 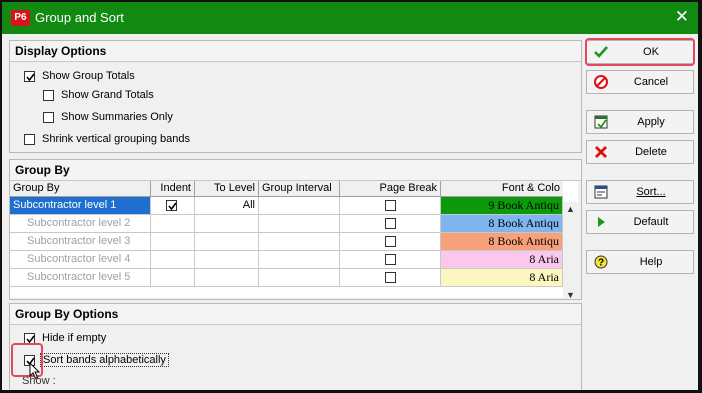 I want to click on hide-if-empty-label: Hide if empty, so click(x=74, y=338).